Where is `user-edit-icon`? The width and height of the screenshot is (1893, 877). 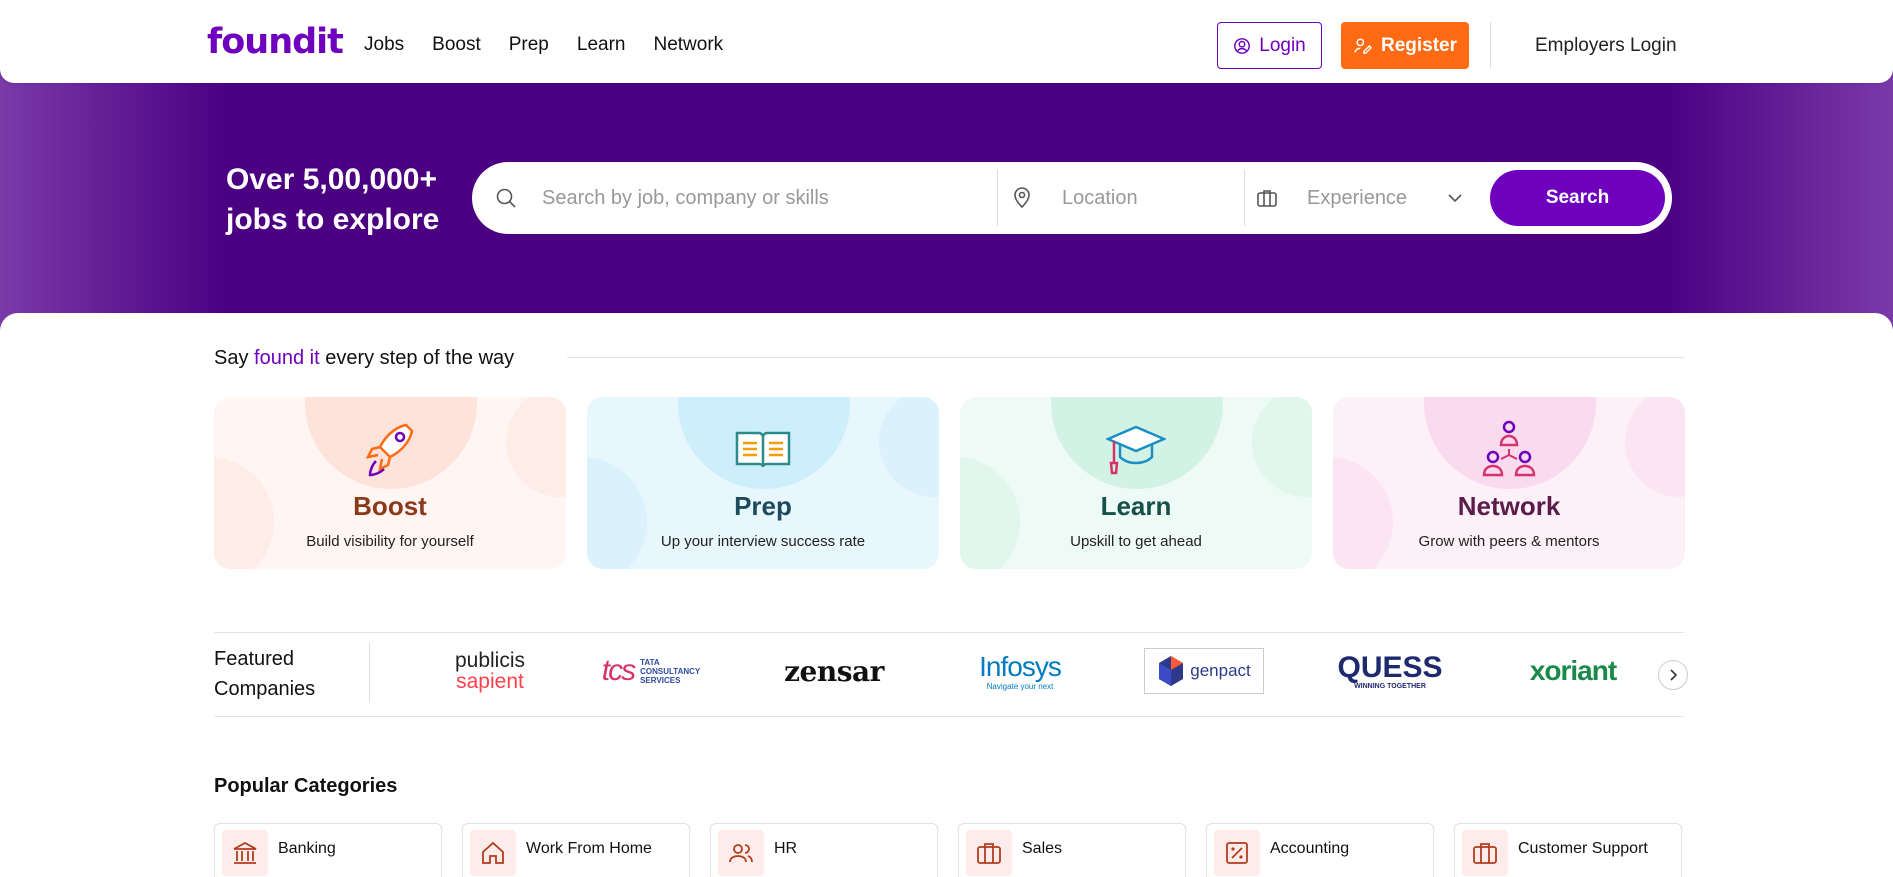
user-edit-icon is located at coordinates (1363, 46).